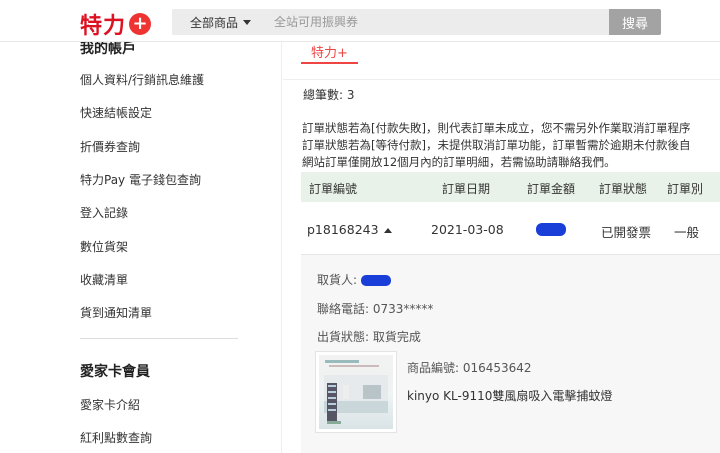 The height and width of the screenshot is (453, 720). Describe the element at coordinates (110, 404) in the screenshot. I see `sidebar-item-card-intro: 愛家卡介紹` at that location.